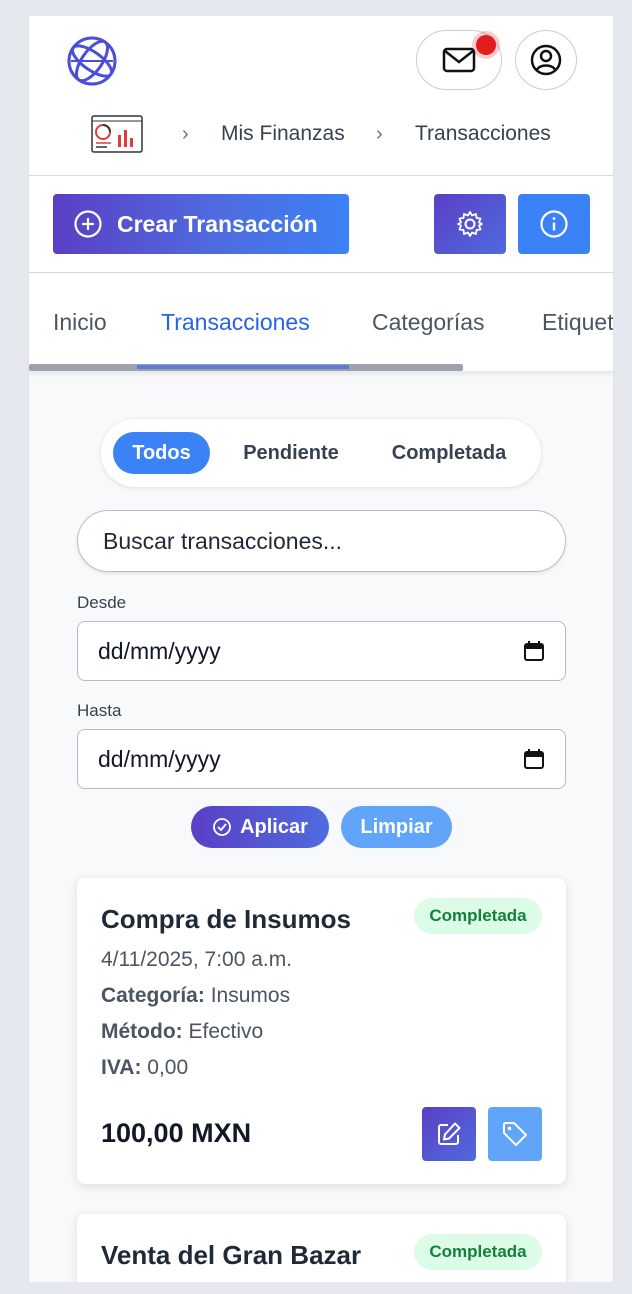  I want to click on filter-pendiente: Pendiente, so click(291, 453).